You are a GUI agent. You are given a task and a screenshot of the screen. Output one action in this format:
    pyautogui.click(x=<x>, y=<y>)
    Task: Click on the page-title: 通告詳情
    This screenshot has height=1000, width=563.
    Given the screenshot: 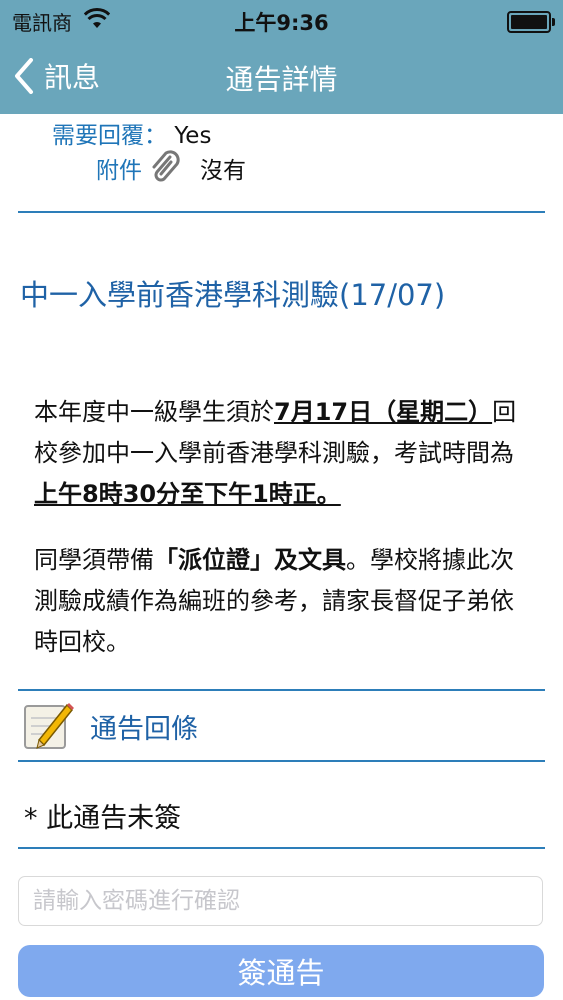 What is the action you would take?
    pyautogui.click(x=281, y=79)
    